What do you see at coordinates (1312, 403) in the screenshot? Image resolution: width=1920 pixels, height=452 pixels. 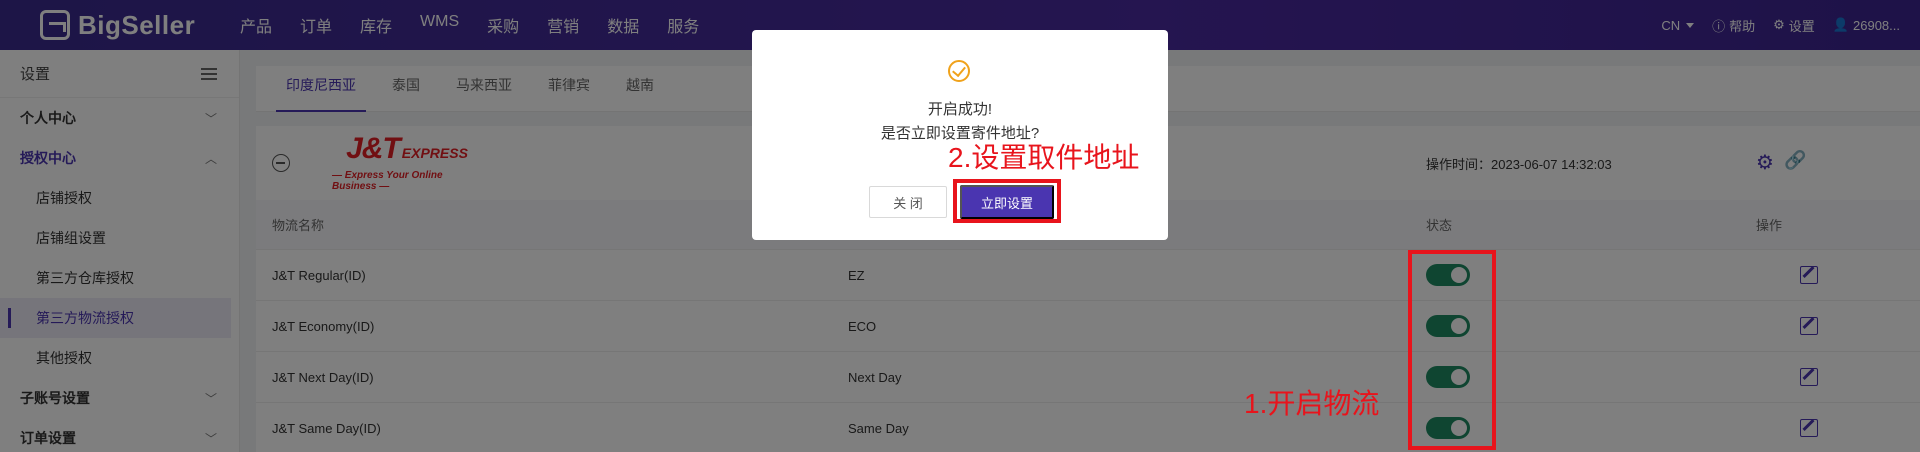 I see `annotation-step1-label: 1.开启物流` at bounding box center [1312, 403].